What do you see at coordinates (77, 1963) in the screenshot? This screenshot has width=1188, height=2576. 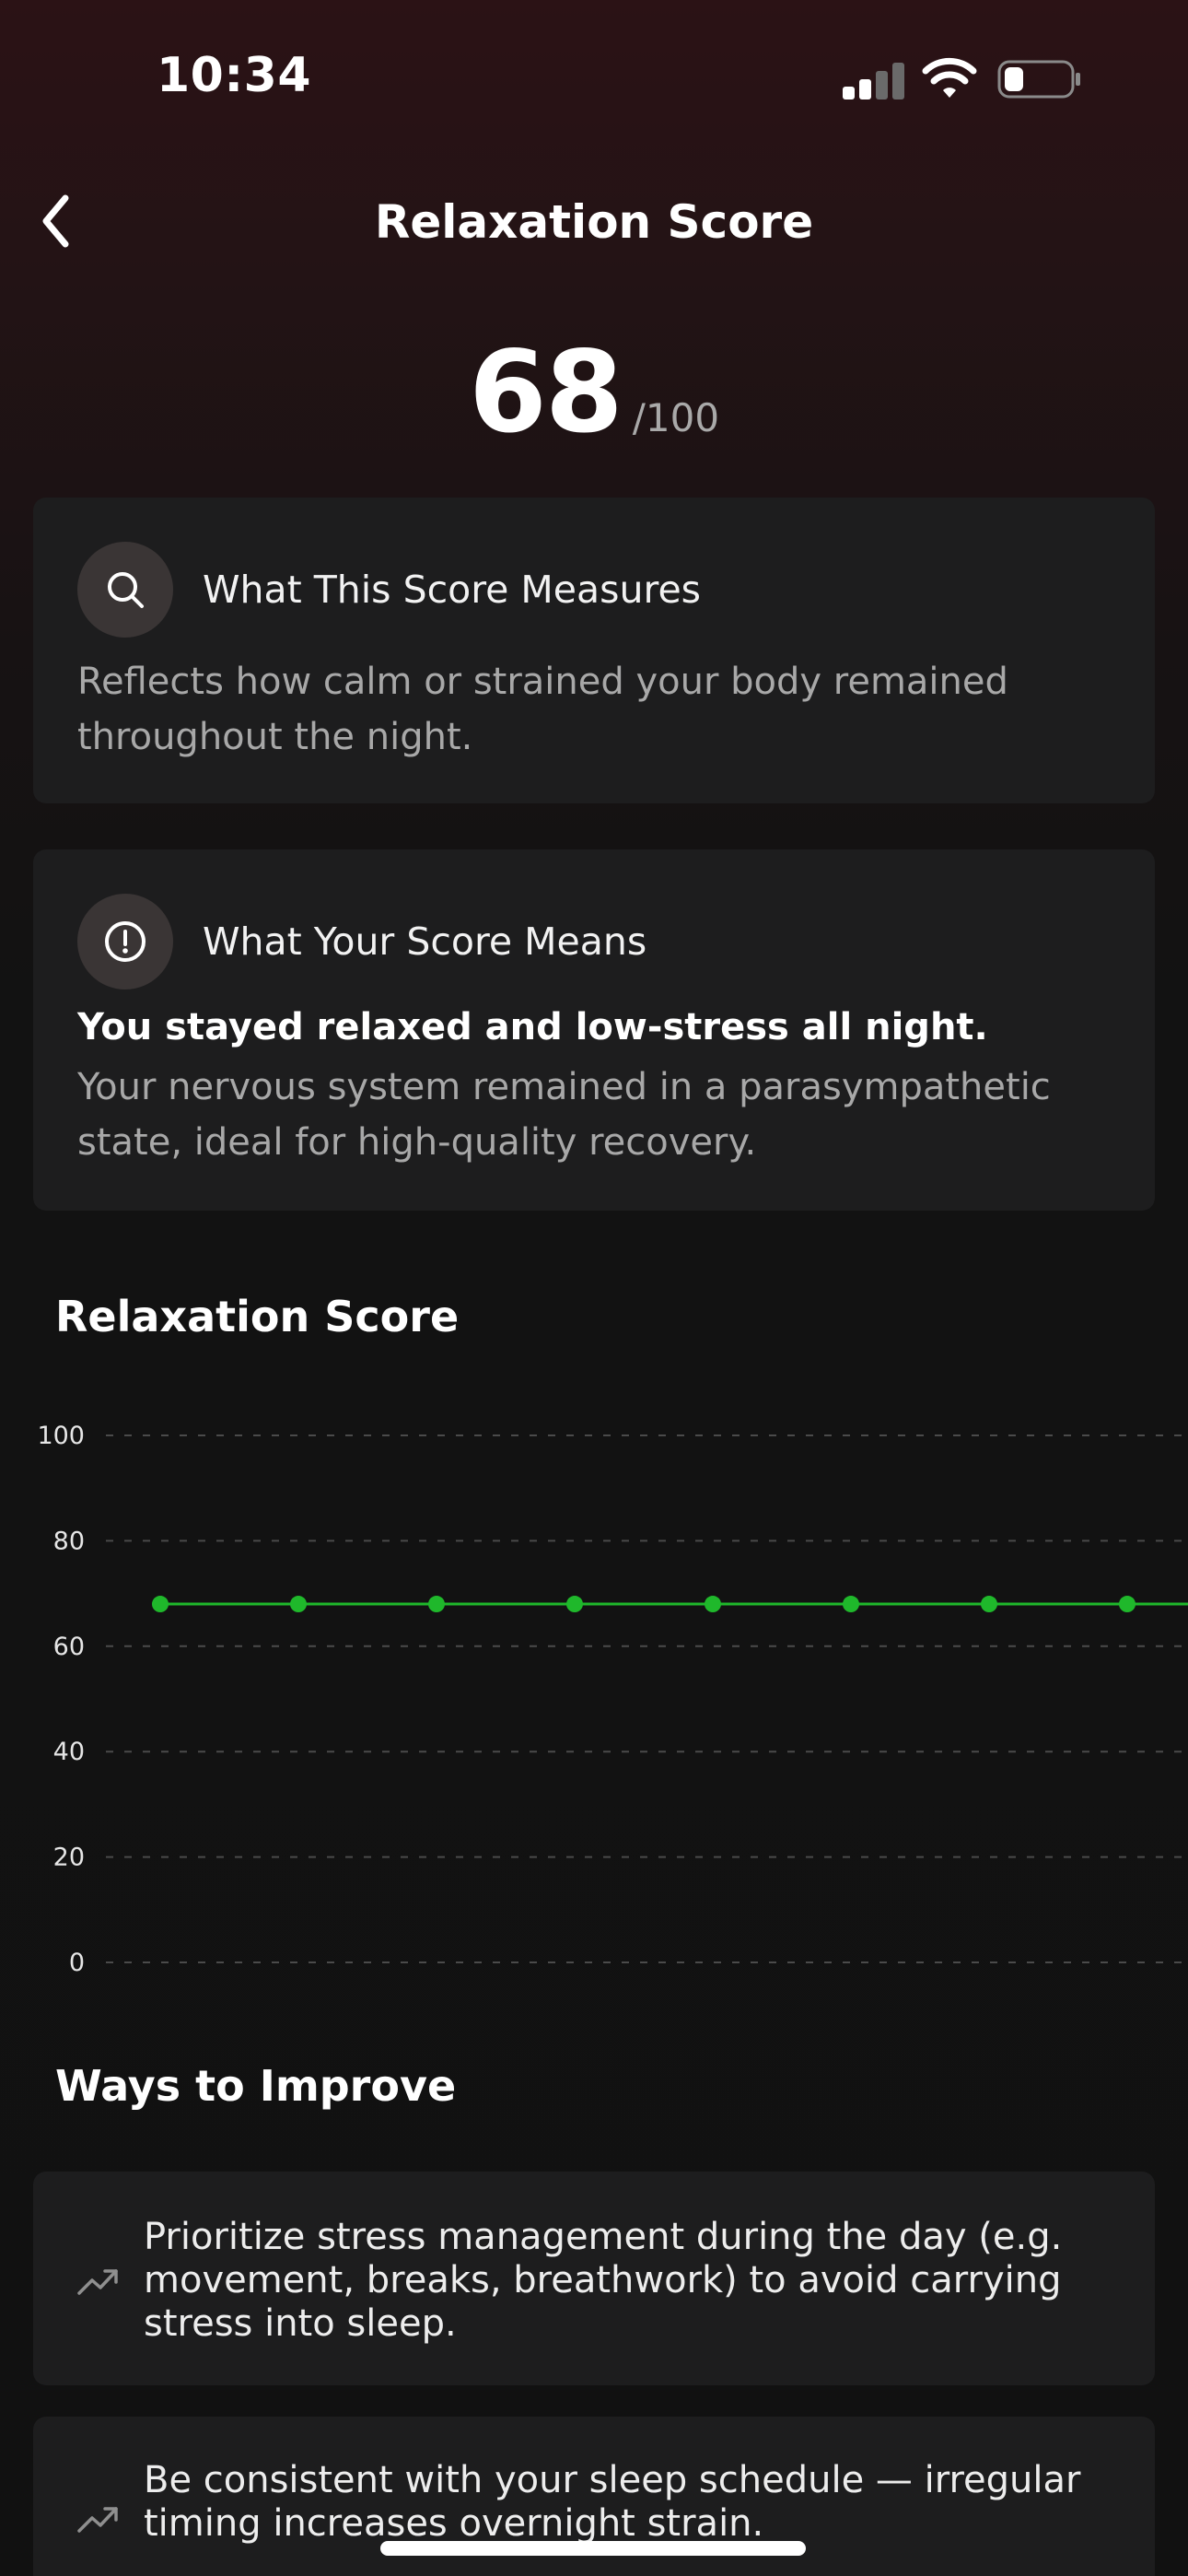 I see `y-tick-label: 0` at bounding box center [77, 1963].